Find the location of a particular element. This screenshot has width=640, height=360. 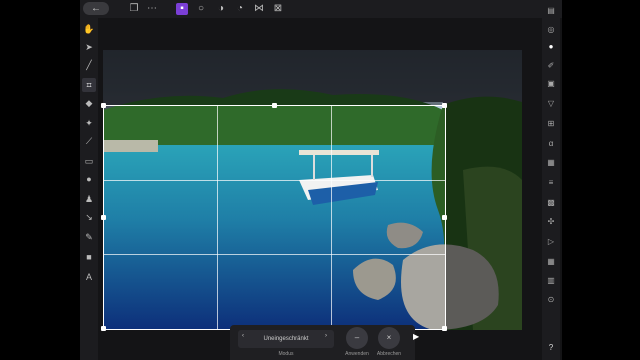

crop-handle-left is located at coordinates (103, 217).